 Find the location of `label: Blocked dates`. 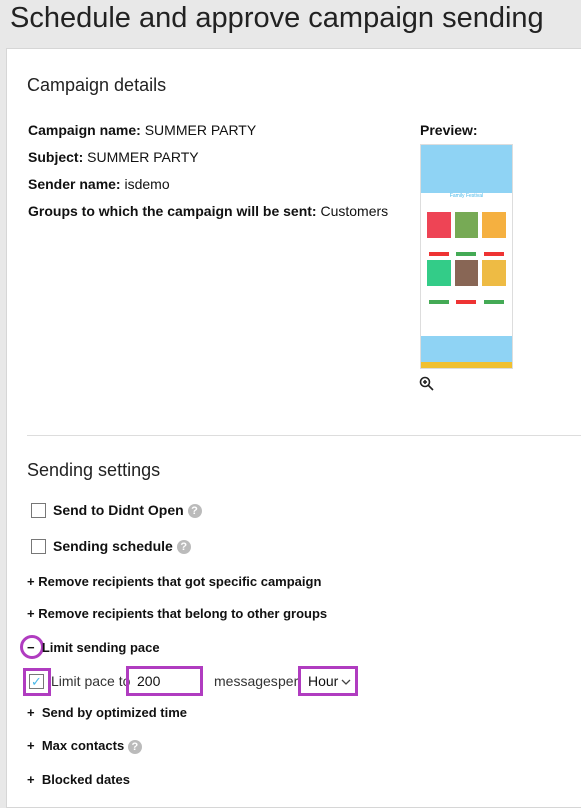

label: Blocked dates is located at coordinates (85, 779).